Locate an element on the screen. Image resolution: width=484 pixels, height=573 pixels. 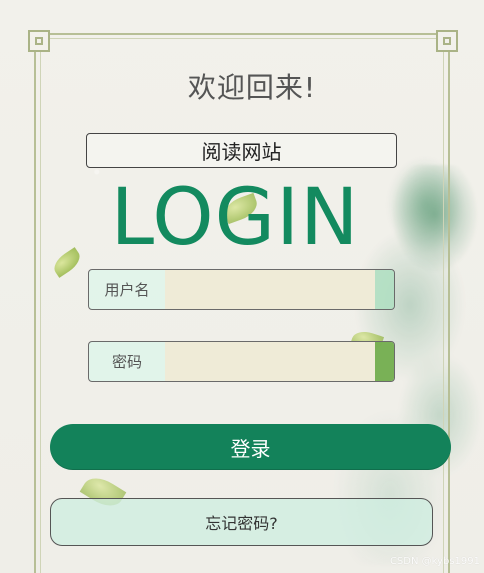
username-field: 用户名 is located at coordinates (241, 289).